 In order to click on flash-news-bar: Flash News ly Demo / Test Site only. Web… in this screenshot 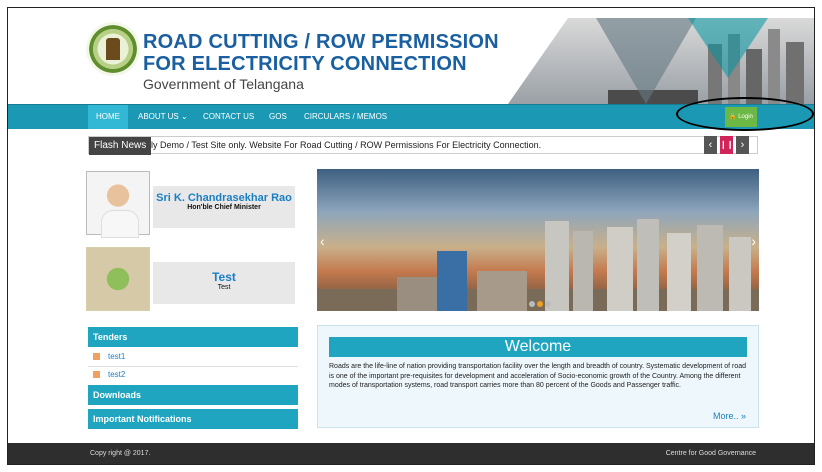, I will do `click(423, 145)`.